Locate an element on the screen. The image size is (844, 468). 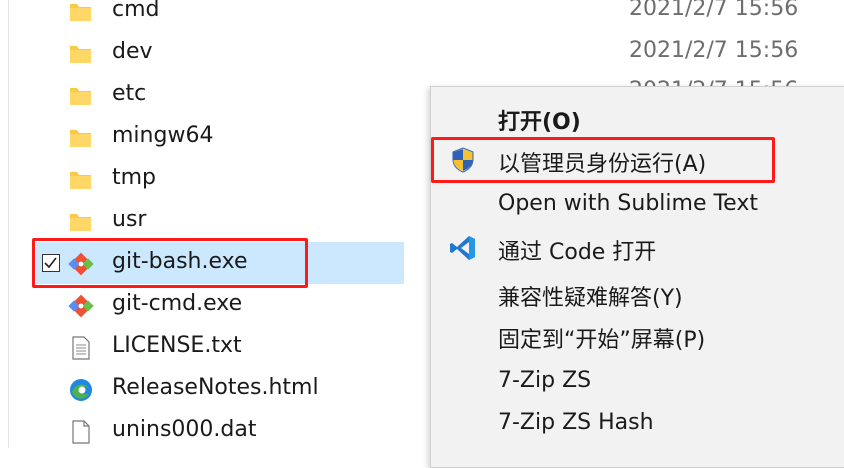
menu-item-open-sublime: Open with Sublime Text is located at coordinates (637, 205).